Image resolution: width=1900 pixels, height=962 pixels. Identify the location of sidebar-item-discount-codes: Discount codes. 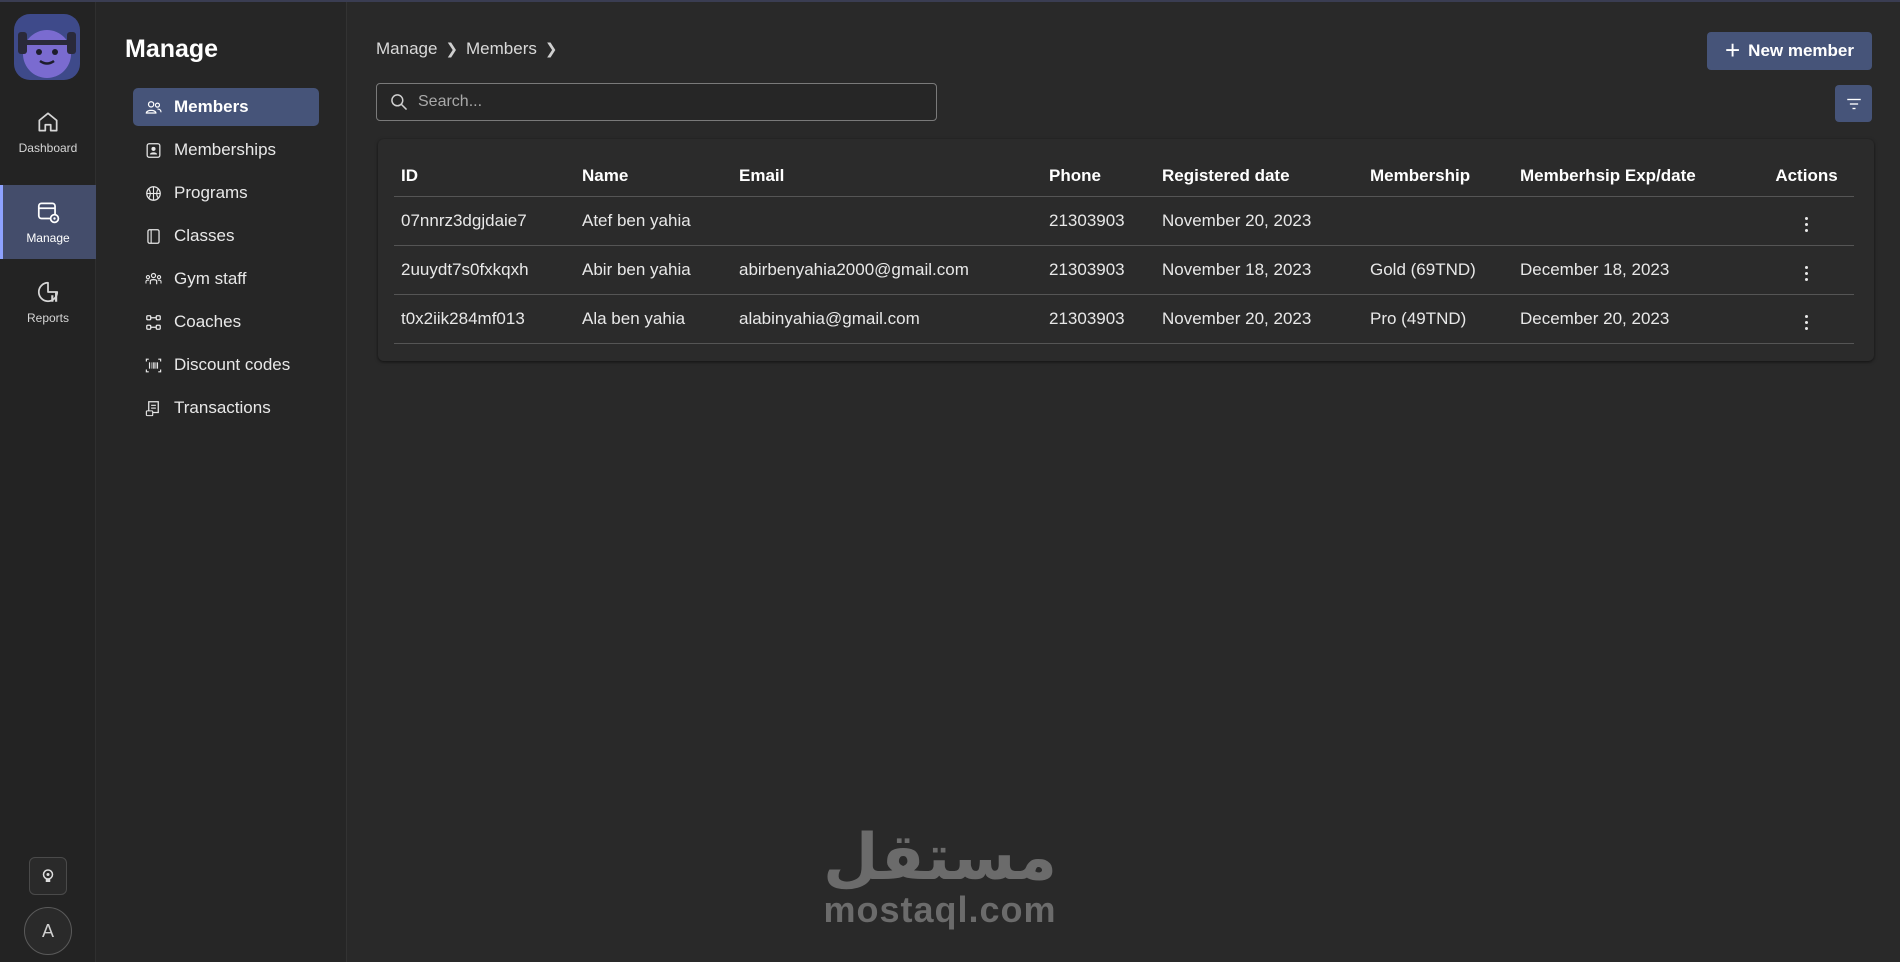
(226, 365).